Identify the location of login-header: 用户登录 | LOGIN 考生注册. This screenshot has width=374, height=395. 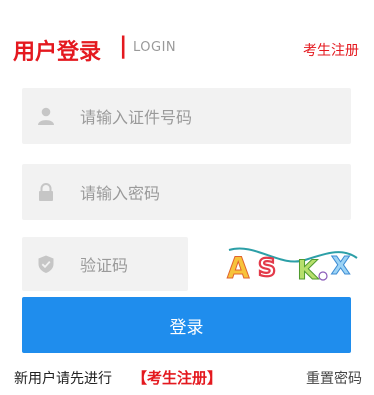
(187, 50).